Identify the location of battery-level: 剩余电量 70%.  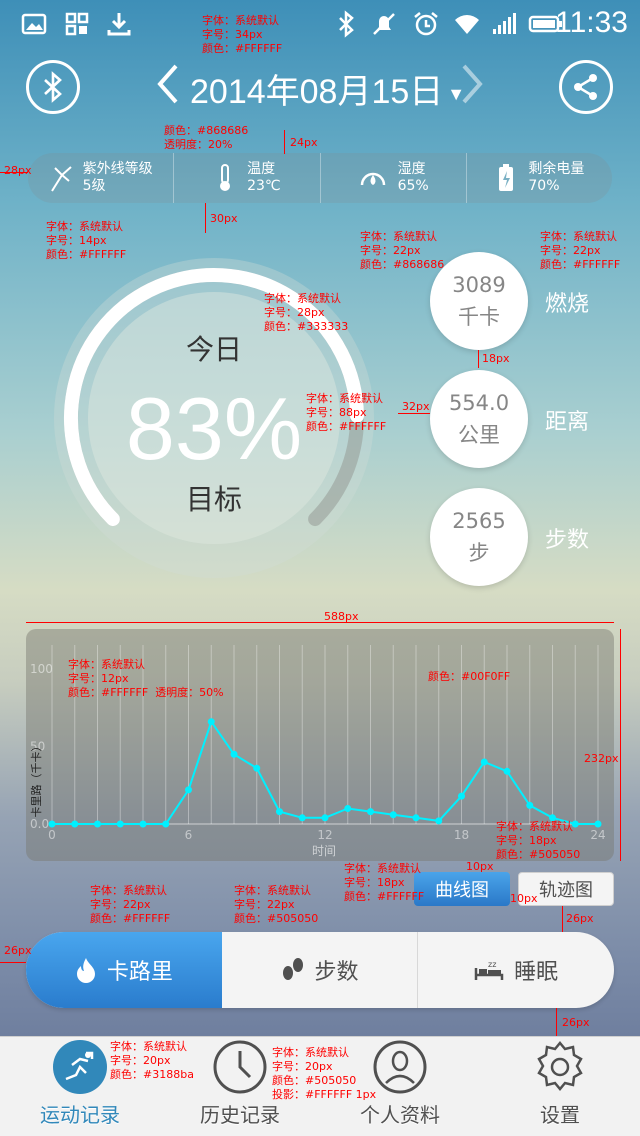
(539, 178).